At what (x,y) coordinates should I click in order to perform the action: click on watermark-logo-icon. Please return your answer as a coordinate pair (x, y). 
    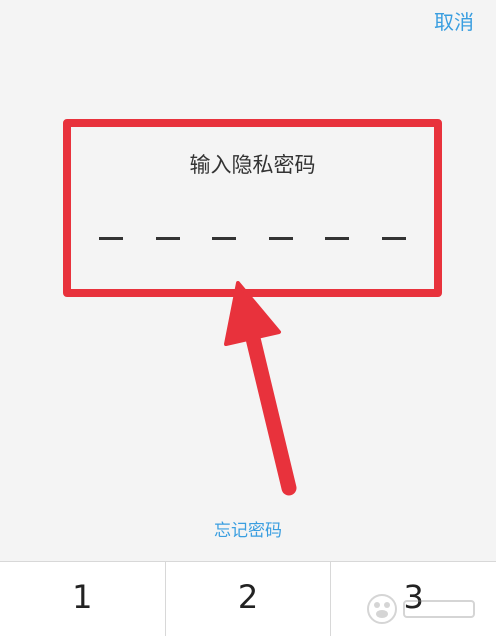
    Looking at the image, I should click on (421, 609).